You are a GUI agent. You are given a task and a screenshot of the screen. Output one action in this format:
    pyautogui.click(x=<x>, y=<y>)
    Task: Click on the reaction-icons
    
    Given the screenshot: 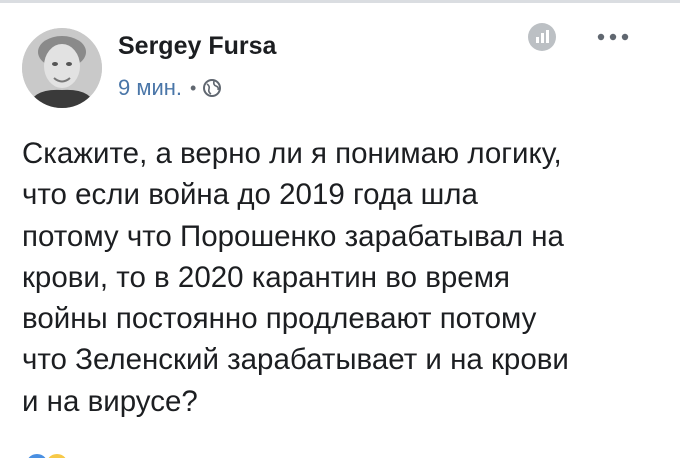 What is the action you would take?
    pyautogui.click(x=54, y=455)
    